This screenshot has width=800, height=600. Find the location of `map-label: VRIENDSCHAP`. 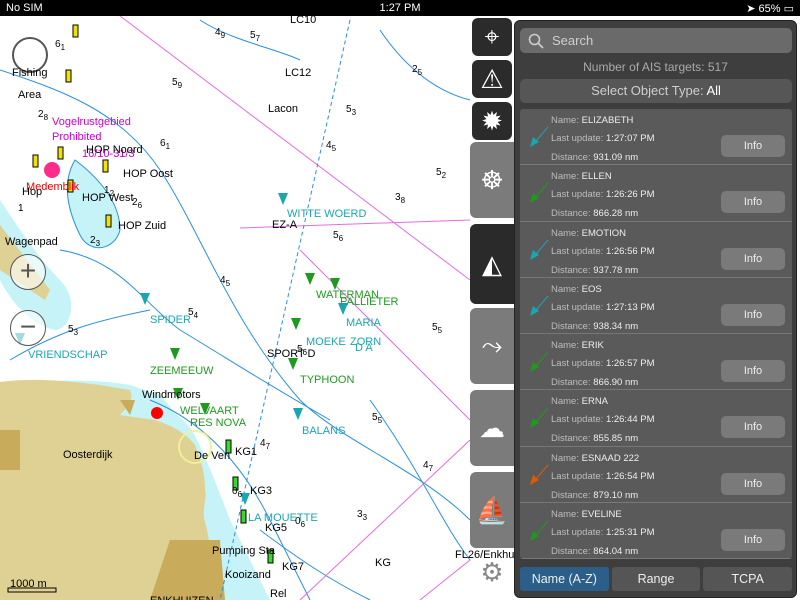

map-label: VRIENDSCHAP is located at coordinates (67, 355).